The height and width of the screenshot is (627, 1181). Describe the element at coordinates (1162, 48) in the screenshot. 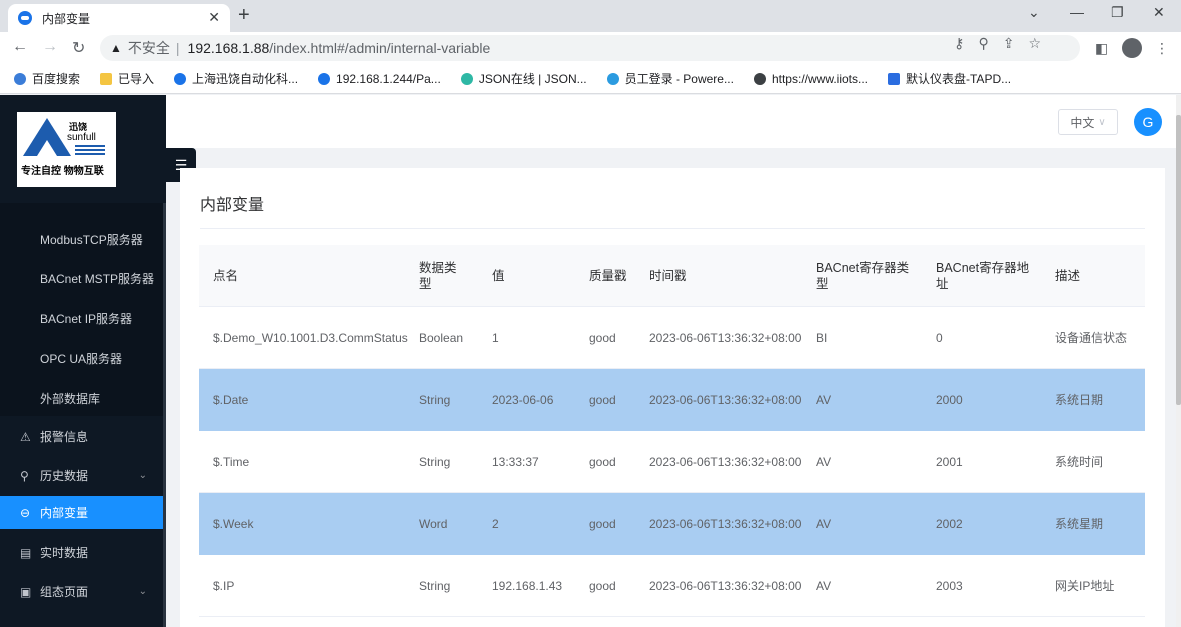

I see `browser-menu-icon: ⋮` at that location.